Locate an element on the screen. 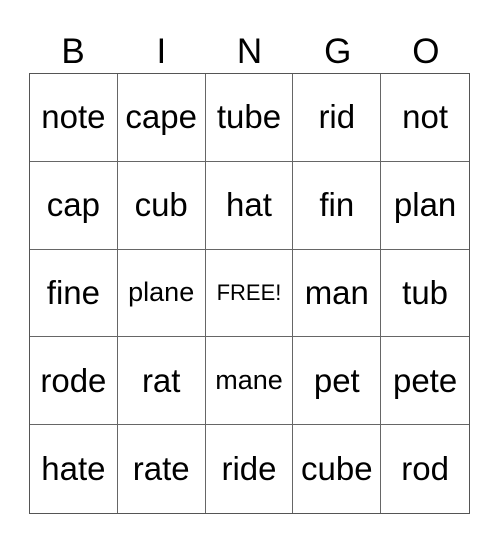 This screenshot has height=544, width=500. bingo-cell: rat is located at coordinates (161, 381).